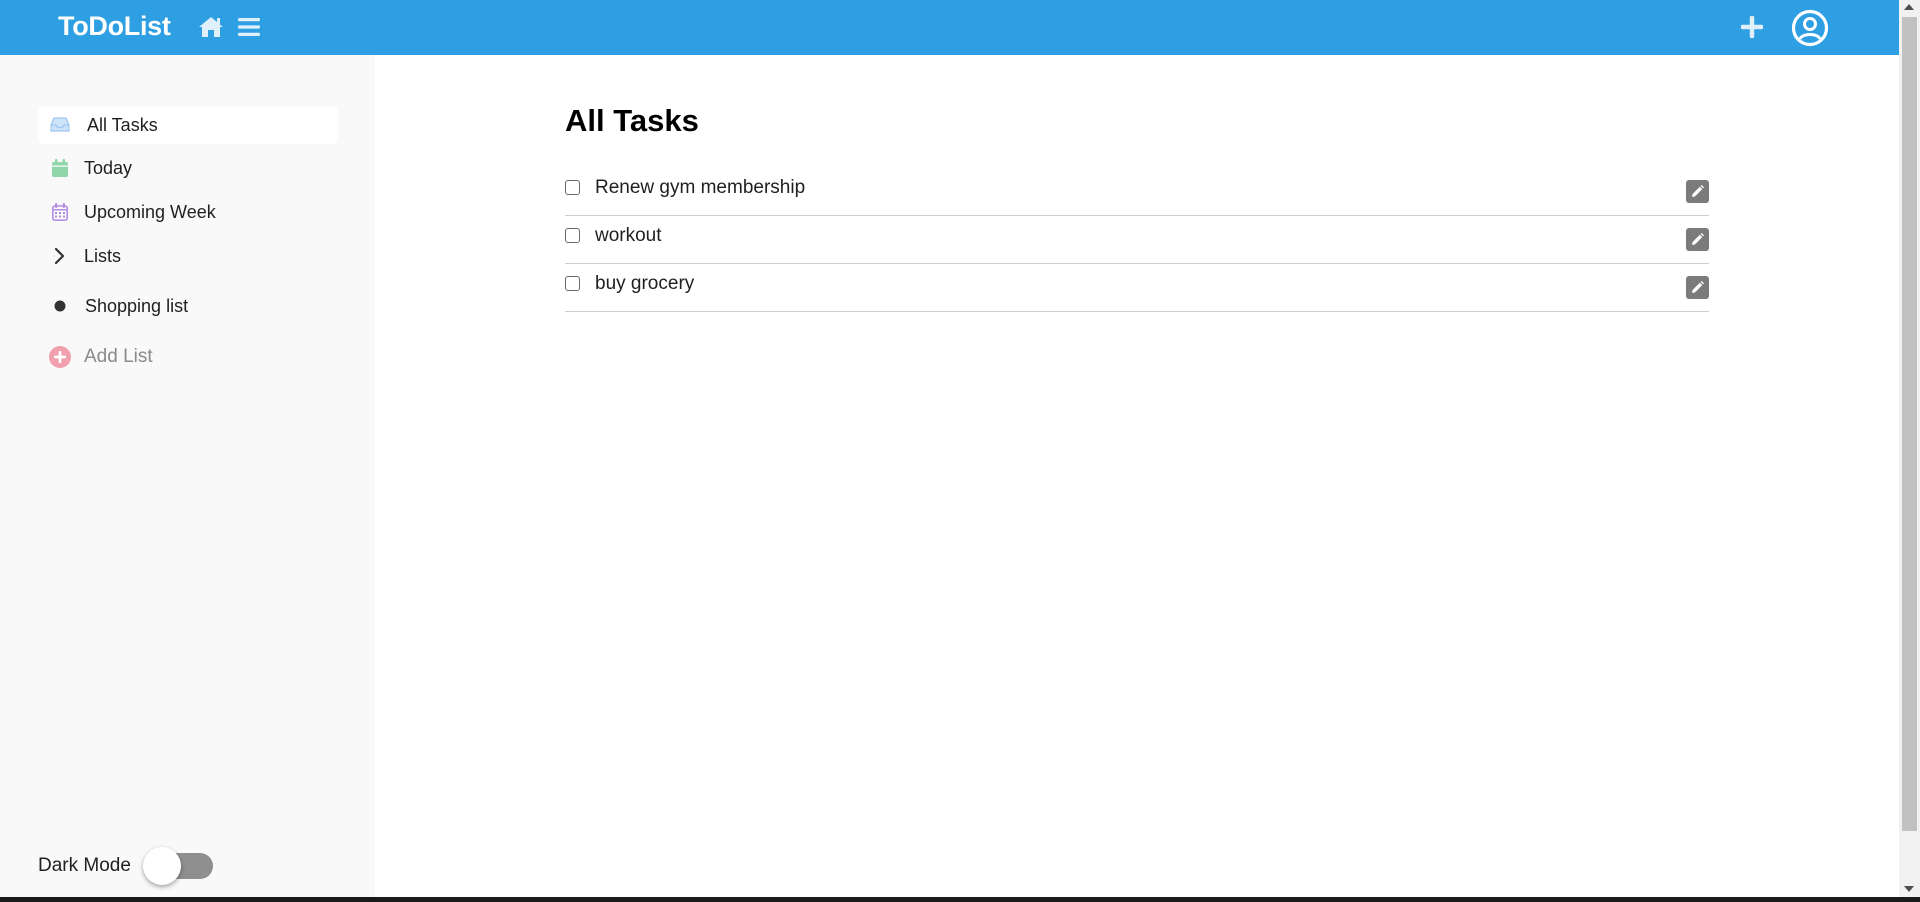  What do you see at coordinates (188, 168) in the screenshot?
I see `sidebar-item-today: Today` at bounding box center [188, 168].